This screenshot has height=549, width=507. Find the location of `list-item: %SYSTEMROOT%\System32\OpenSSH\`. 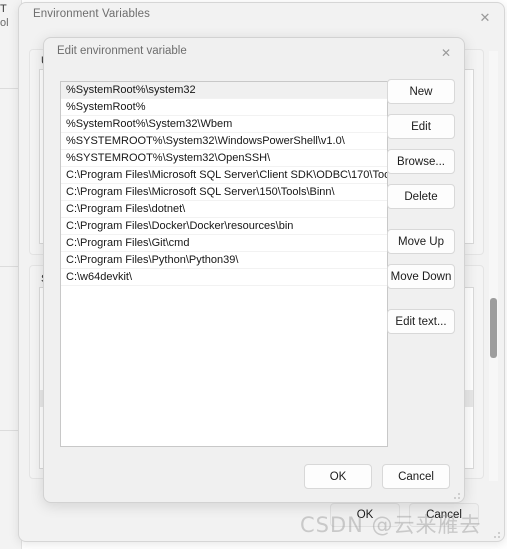

list-item: %SYSTEMROOT%\System32\OpenSSH\ is located at coordinates (224, 158).